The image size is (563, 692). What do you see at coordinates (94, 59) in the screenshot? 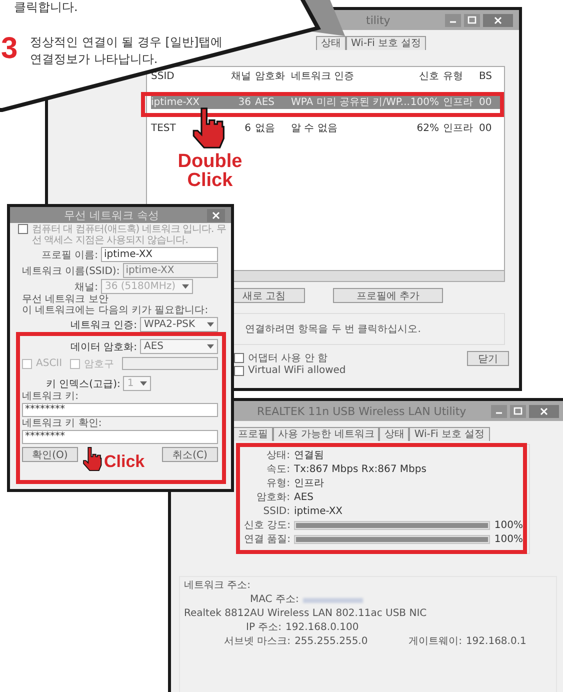
I see `instruction-text: 연결정보가 나타납니다.` at bounding box center [94, 59].